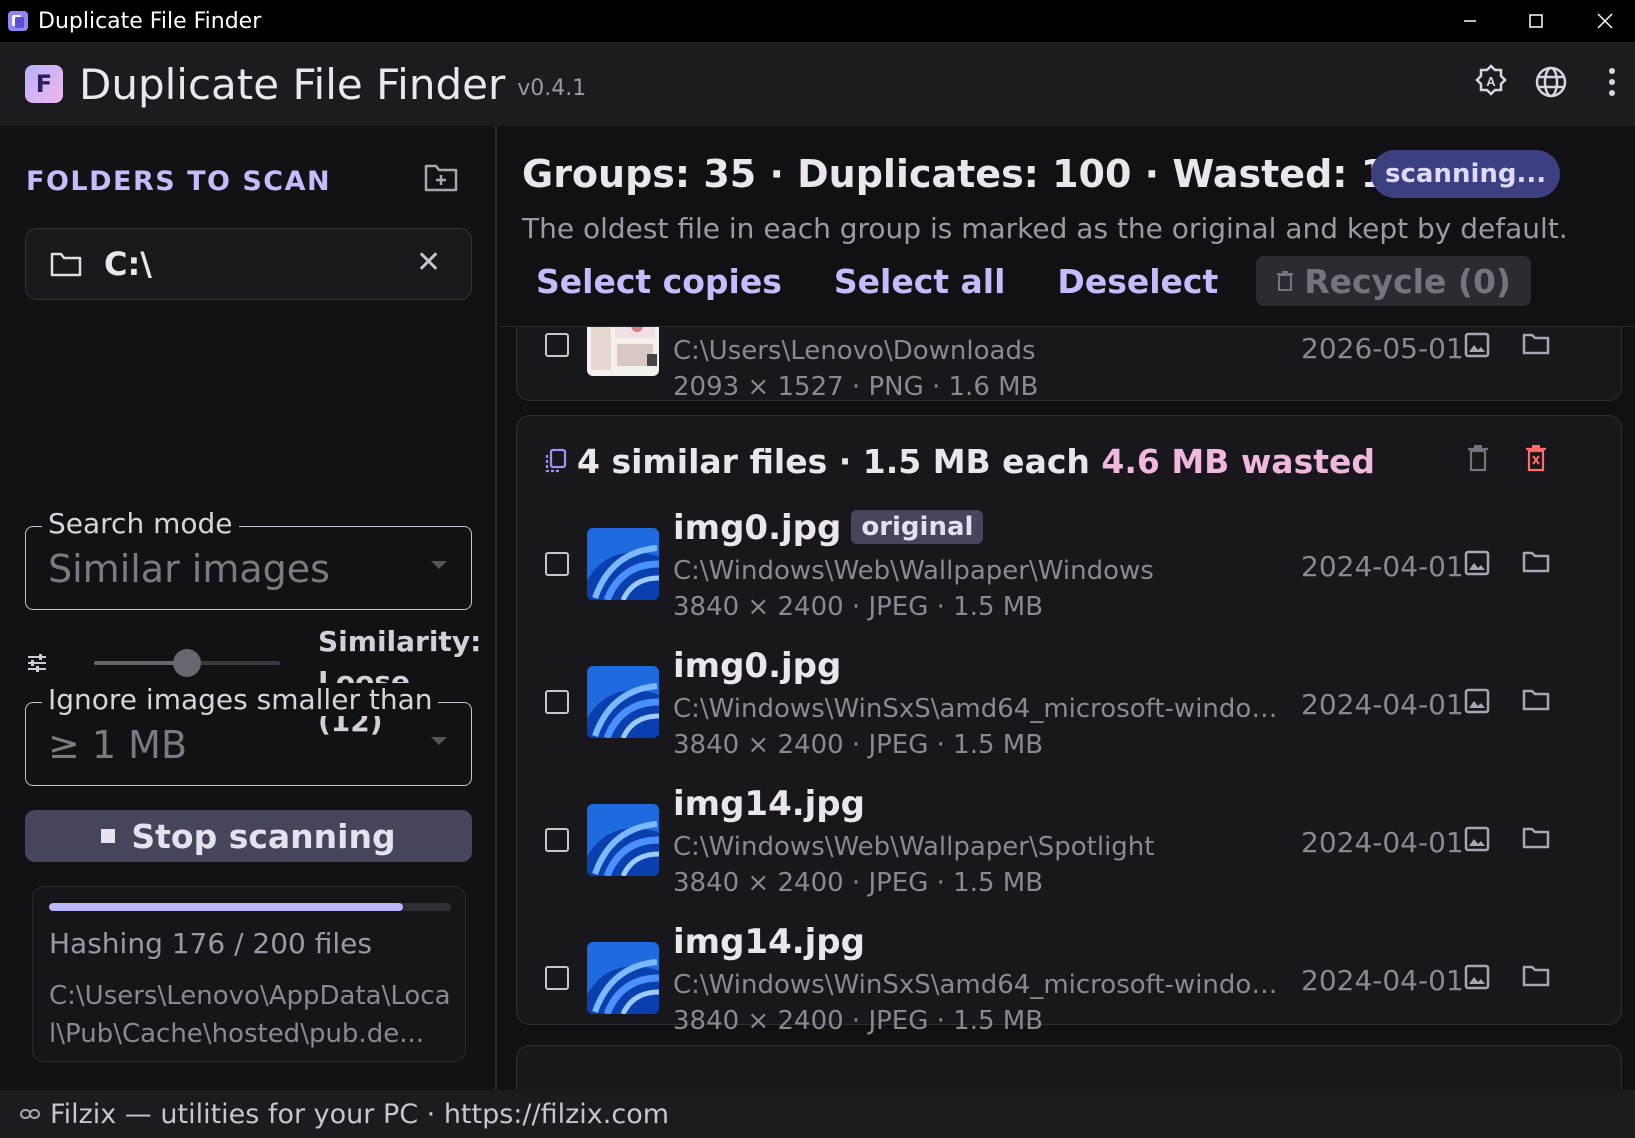 The image size is (1635, 1138). I want to click on similarity-slider, so click(187, 663).